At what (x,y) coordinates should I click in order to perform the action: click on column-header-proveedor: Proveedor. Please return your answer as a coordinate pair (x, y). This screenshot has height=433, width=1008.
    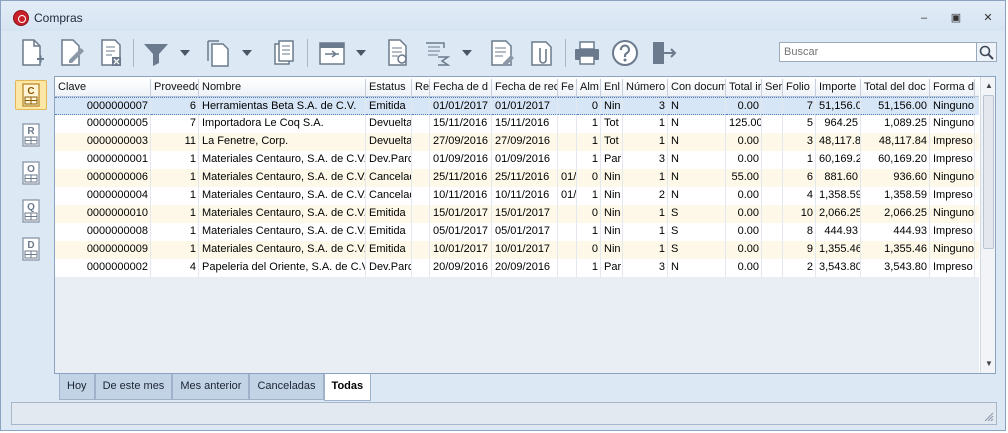
    Looking at the image, I should click on (175, 88).